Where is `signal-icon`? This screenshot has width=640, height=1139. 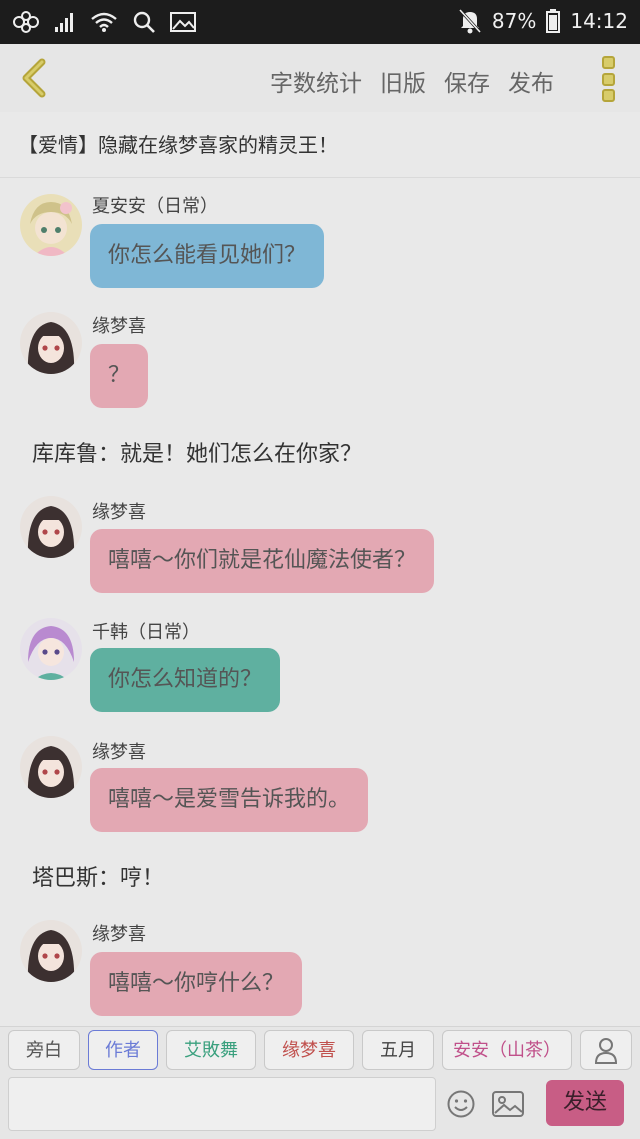
signal-icon is located at coordinates (64, 22).